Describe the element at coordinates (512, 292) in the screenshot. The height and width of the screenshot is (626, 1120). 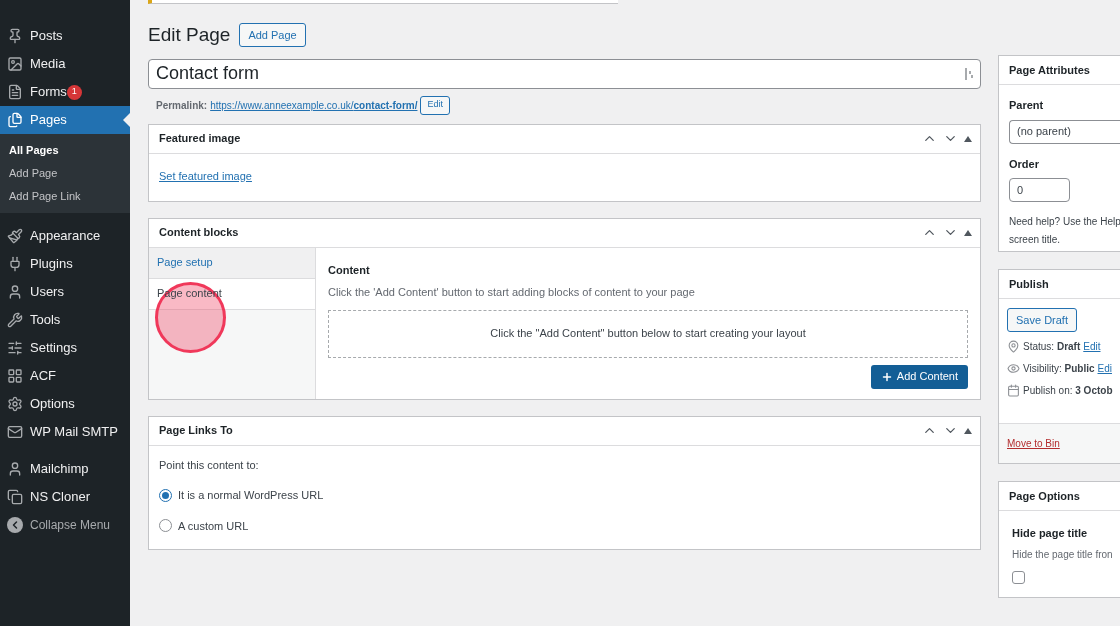
I see `field-description: Click the 'Add Content' button to start adding blocks of content to your page` at that location.